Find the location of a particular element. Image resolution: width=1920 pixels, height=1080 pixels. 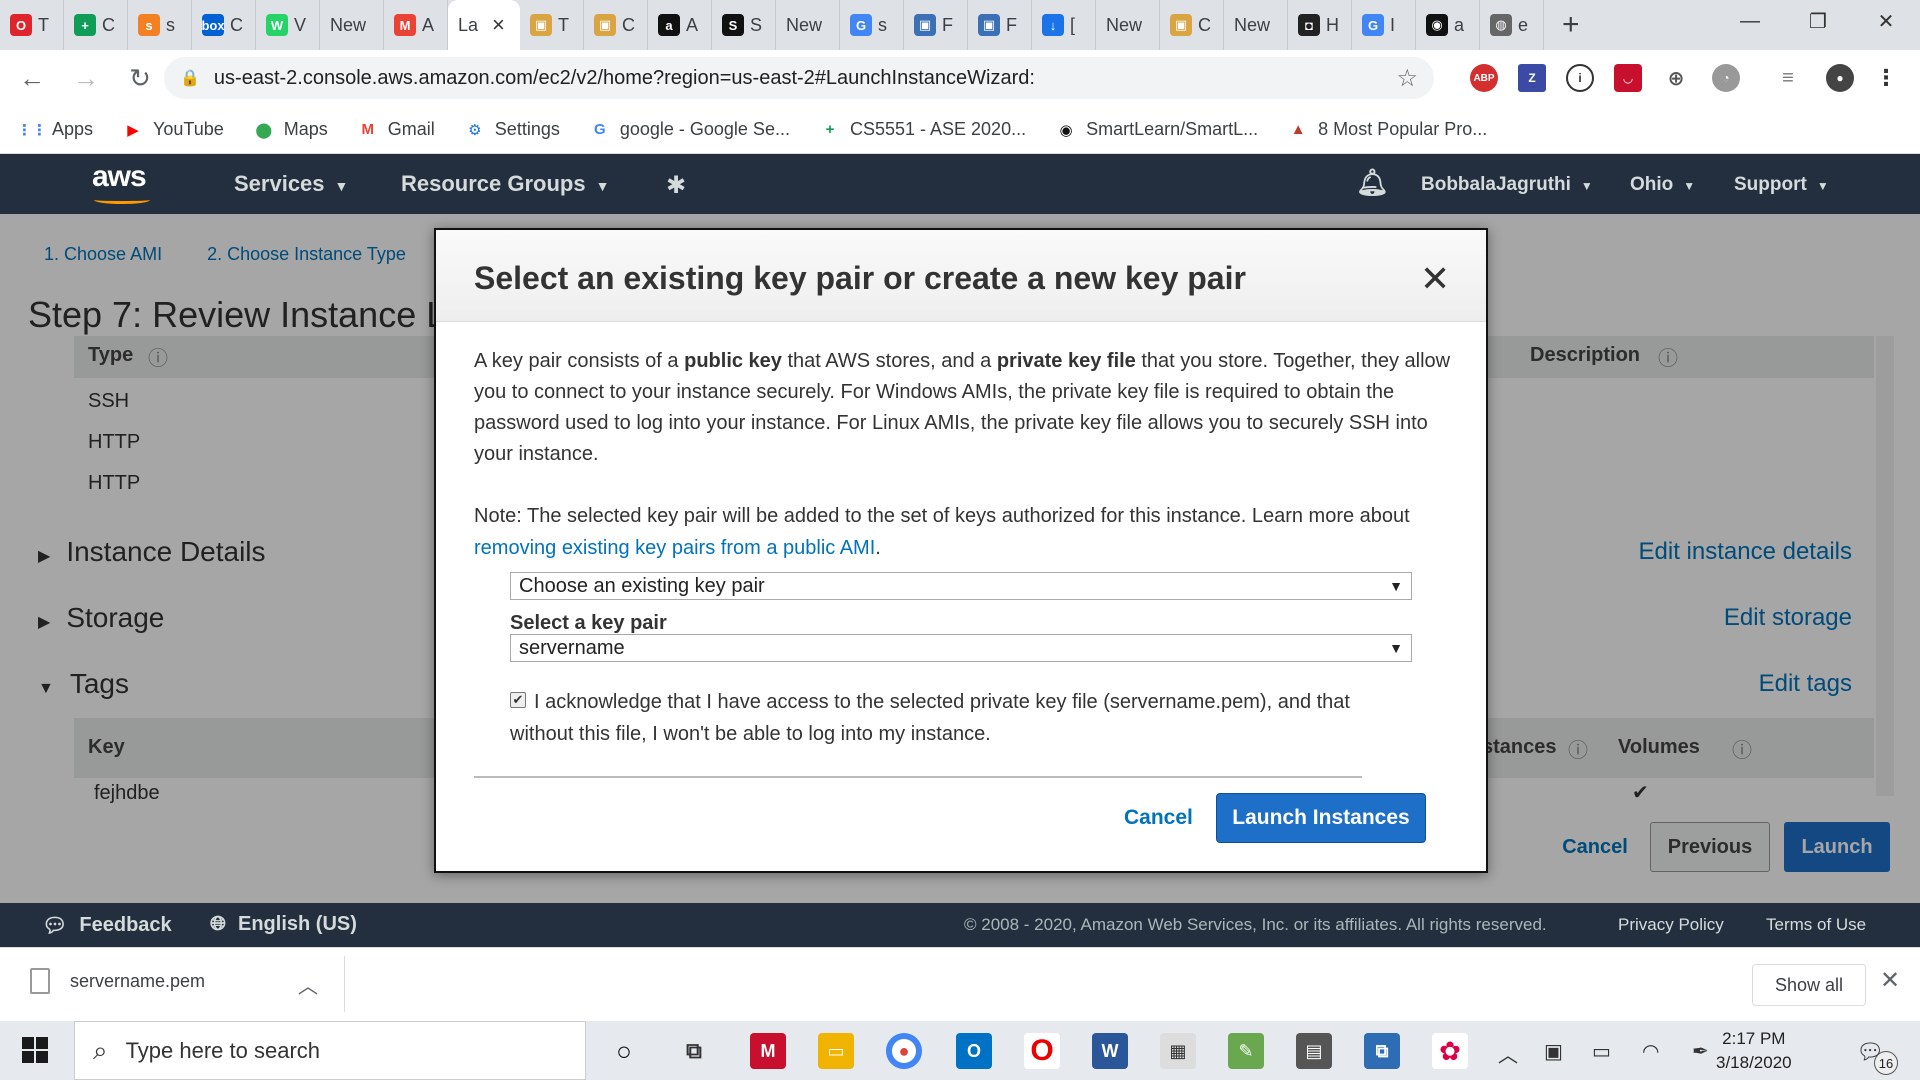

browser-tab: SS is located at coordinates (744, 25).